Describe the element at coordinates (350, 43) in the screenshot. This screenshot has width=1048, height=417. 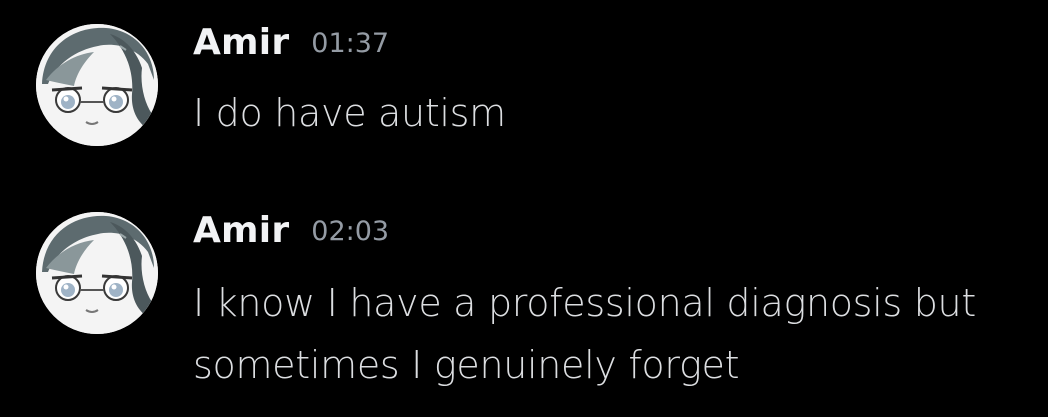
I see `timestamp: 01:37` at that location.